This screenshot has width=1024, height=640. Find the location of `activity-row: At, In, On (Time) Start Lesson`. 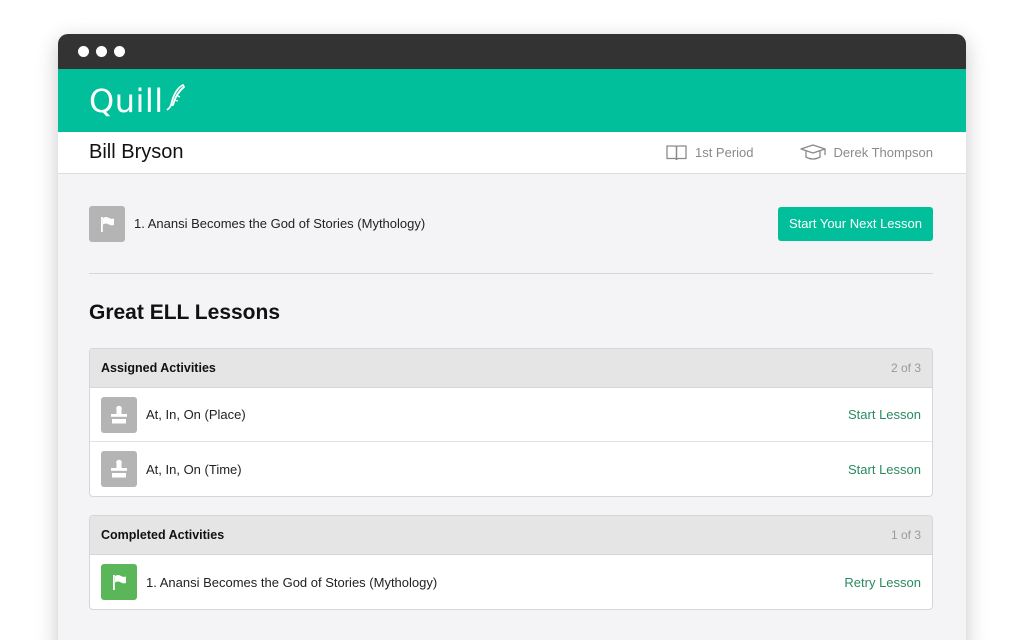

activity-row: At, In, On (Time) Start Lesson is located at coordinates (511, 469).